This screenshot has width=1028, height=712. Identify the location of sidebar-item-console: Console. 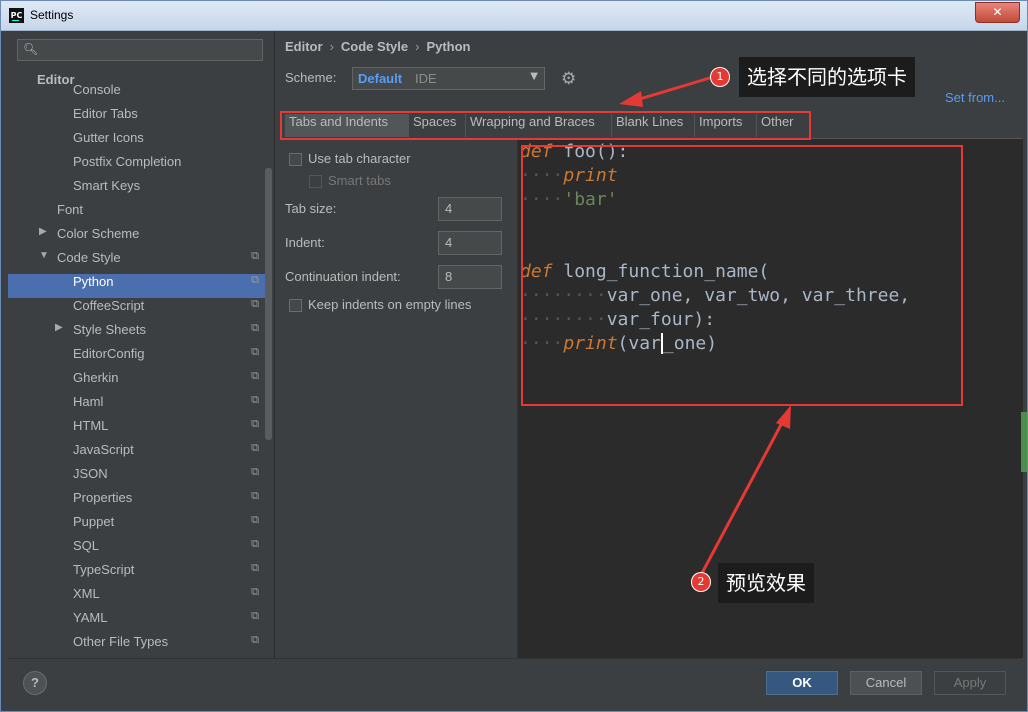
(136, 94).